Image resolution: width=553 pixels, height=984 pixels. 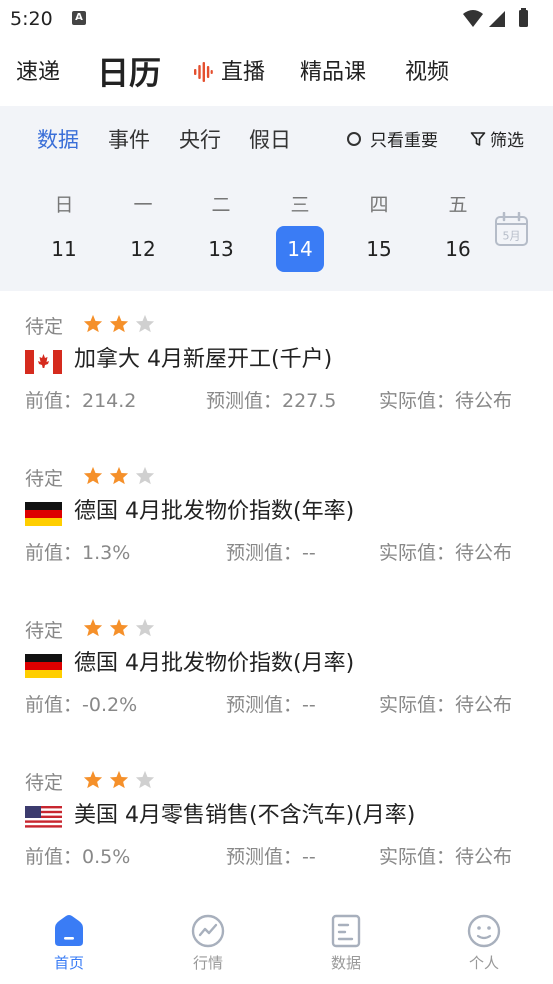 I want to click on bottom-tab-profile: 个人, so click(x=484, y=943).